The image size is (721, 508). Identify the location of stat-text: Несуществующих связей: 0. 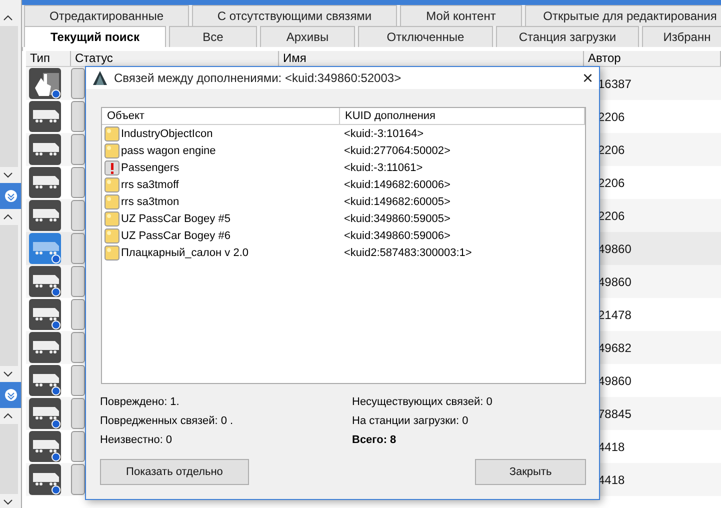
(423, 402).